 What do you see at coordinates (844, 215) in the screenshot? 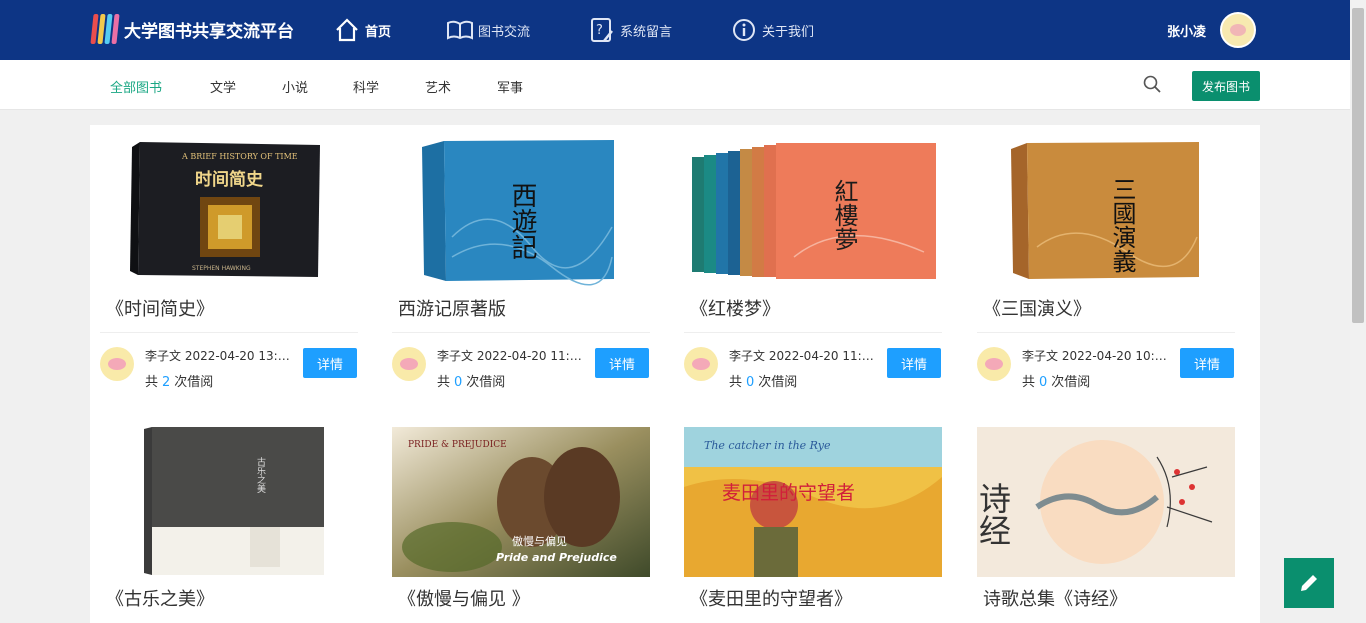
I see `cover-title: 紅樓夢` at bounding box center [844, 215].